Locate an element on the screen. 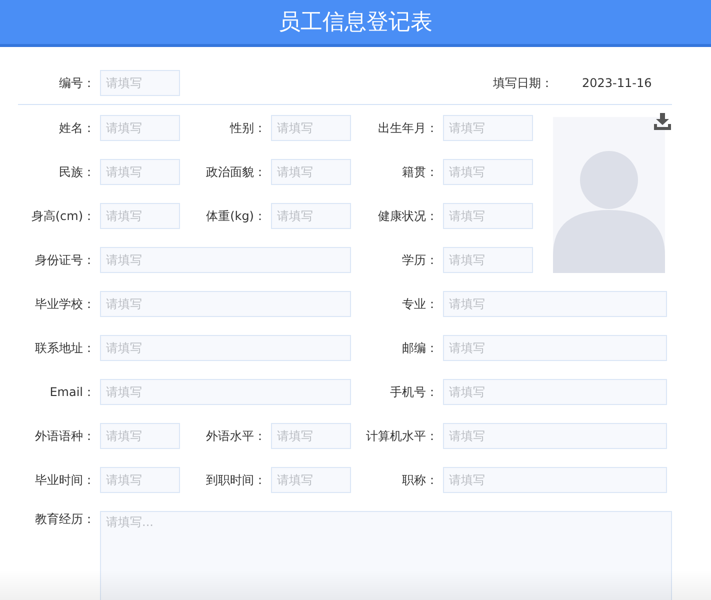 This screenshot has height=600, width=711. field-label: 毕业时间： is located at coordinates (65, 480).